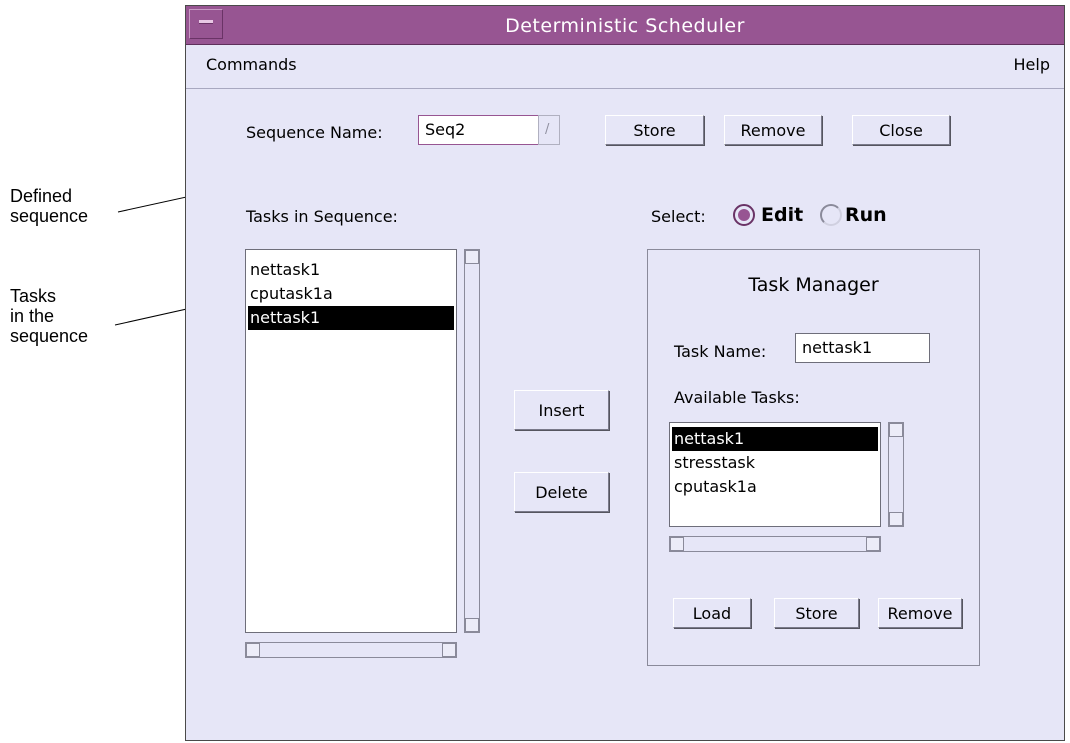 This screenshot has height=743, width=1070. I want to click on insert-button: Insert, so click(561, 410).